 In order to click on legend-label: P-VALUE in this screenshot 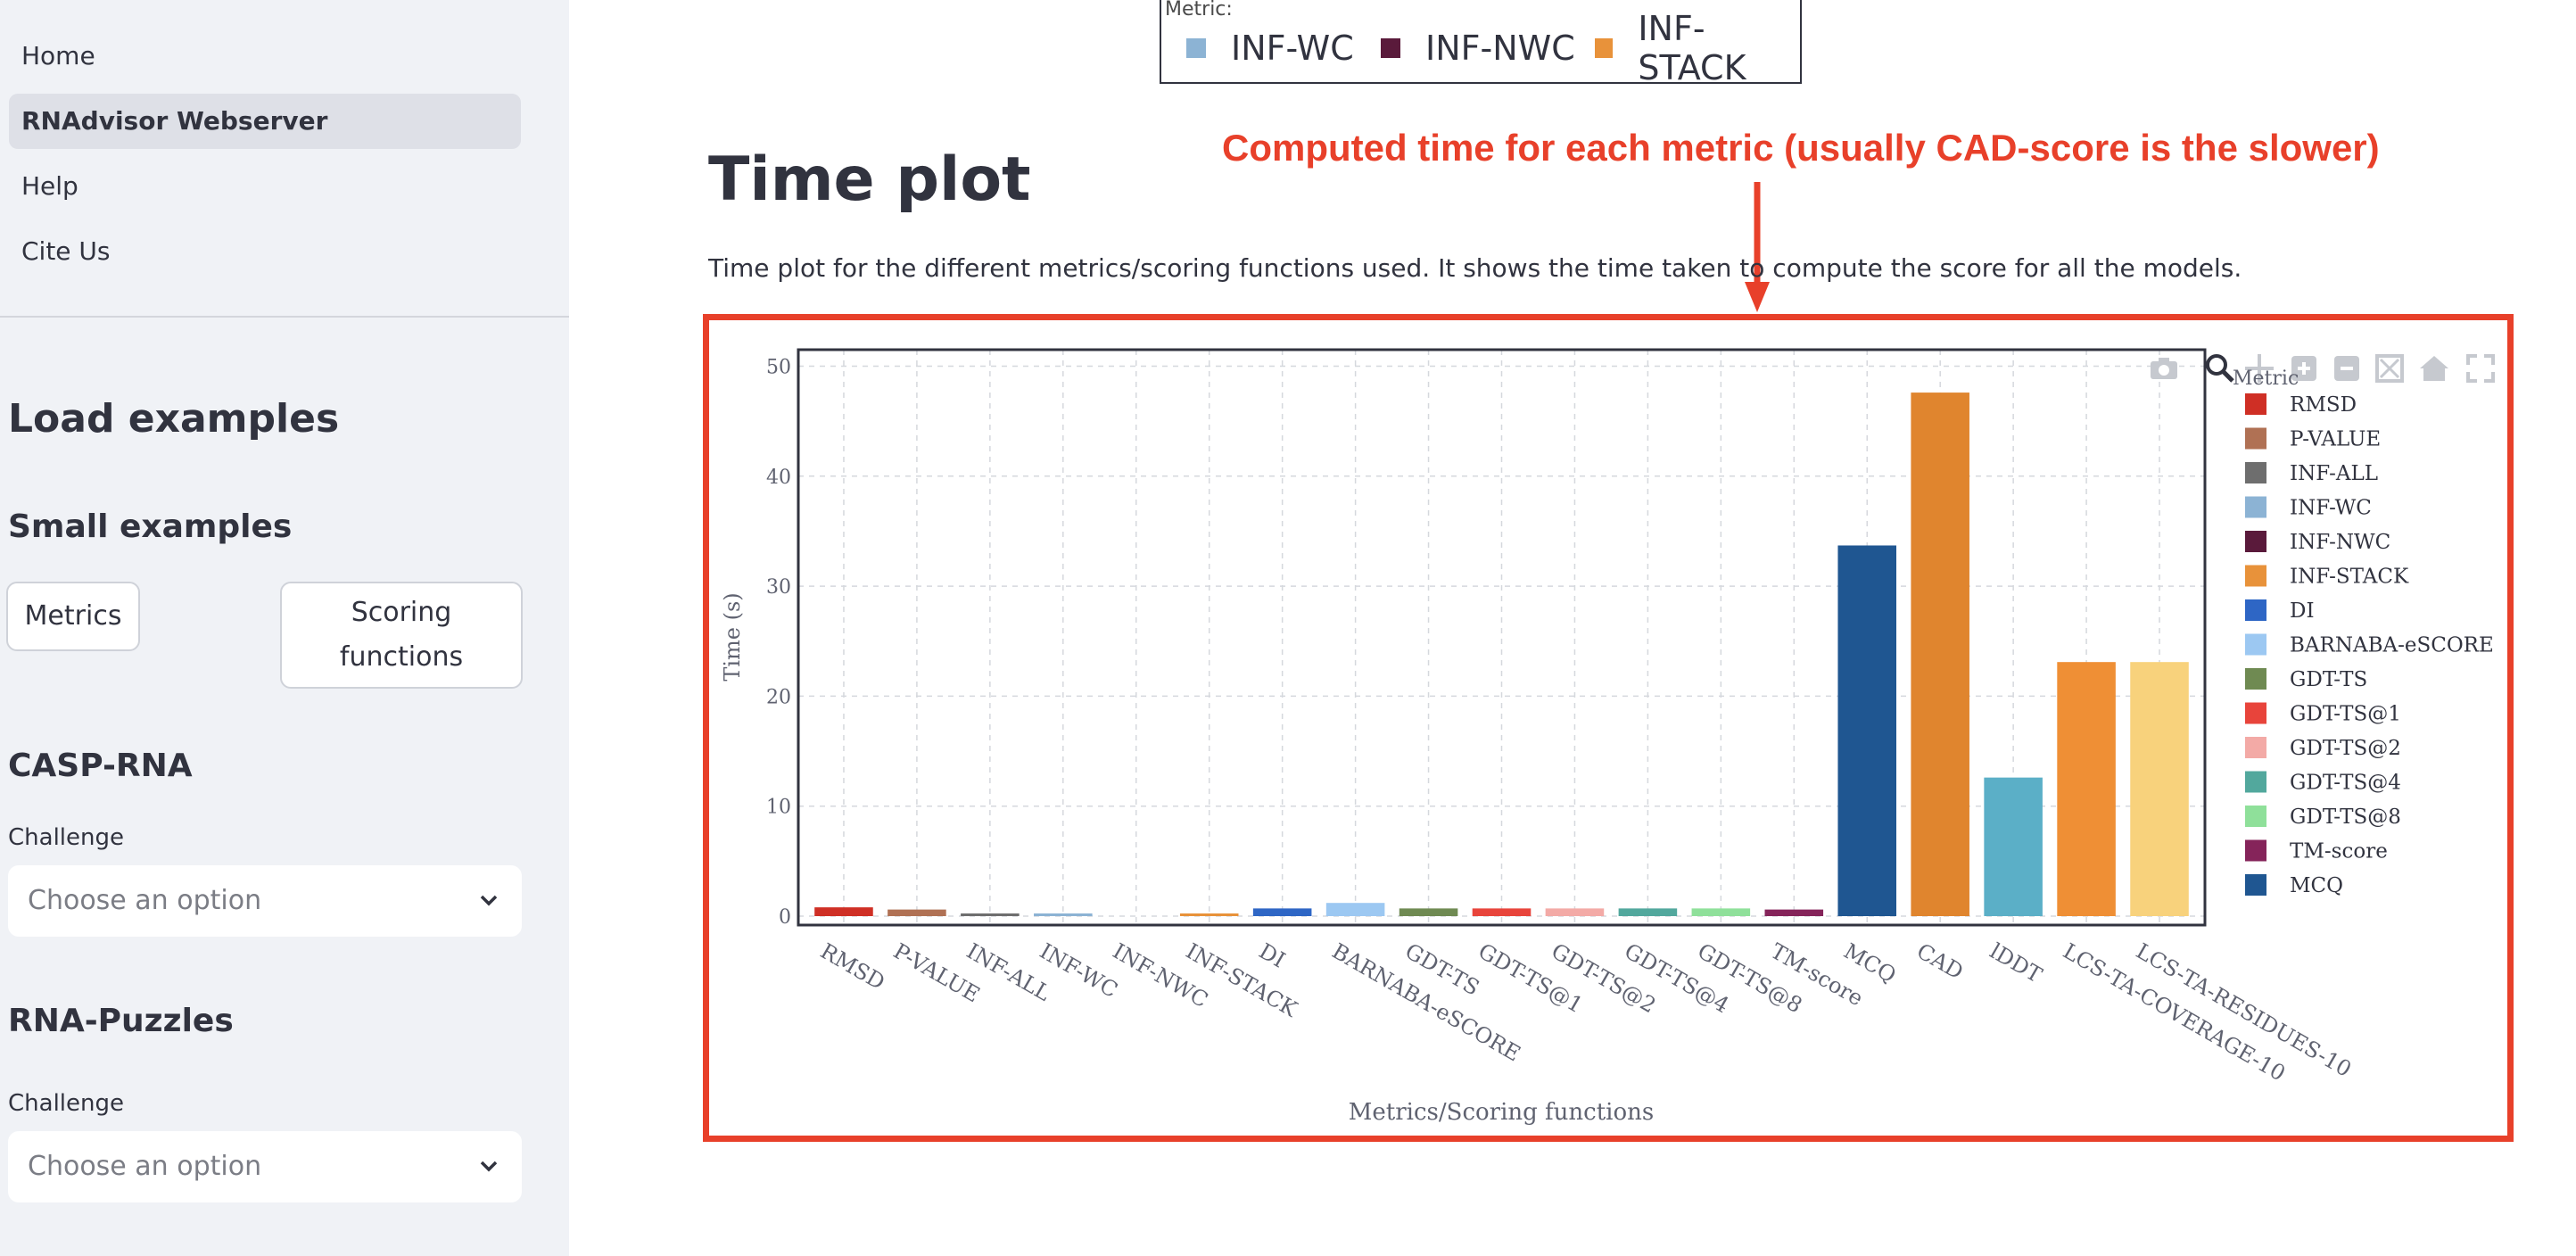, I will do `click(2335, 439)`.